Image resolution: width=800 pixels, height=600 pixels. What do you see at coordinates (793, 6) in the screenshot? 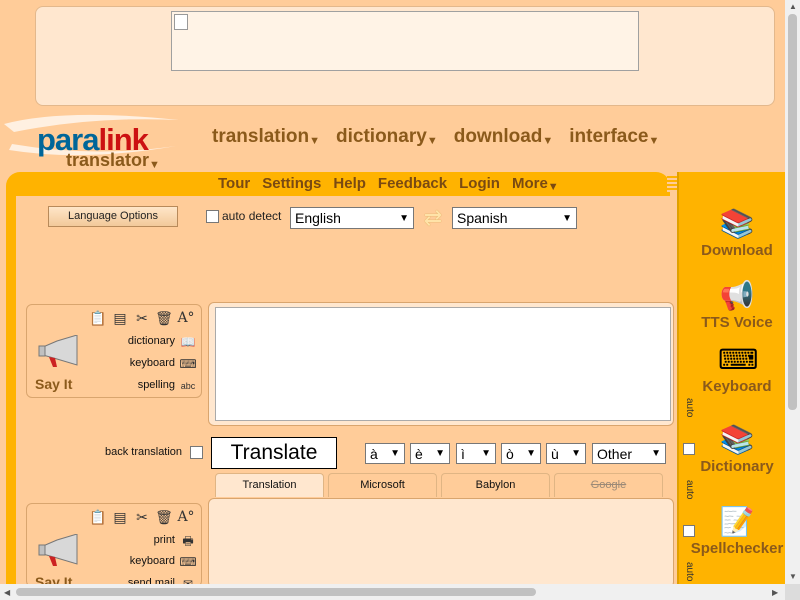
I see `scroll-up-icon: ▲` at bounding box center [793, 6].